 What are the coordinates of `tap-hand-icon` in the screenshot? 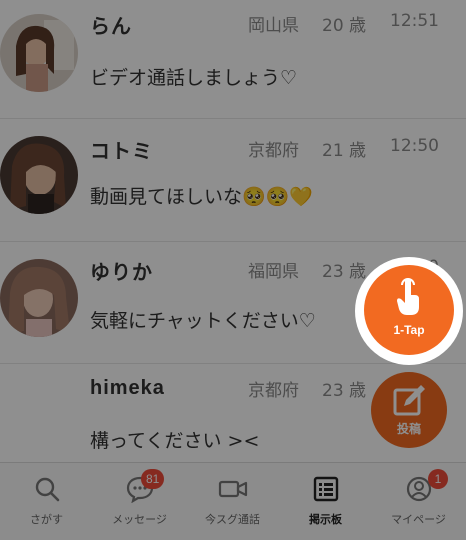 It's located at (408, 296).